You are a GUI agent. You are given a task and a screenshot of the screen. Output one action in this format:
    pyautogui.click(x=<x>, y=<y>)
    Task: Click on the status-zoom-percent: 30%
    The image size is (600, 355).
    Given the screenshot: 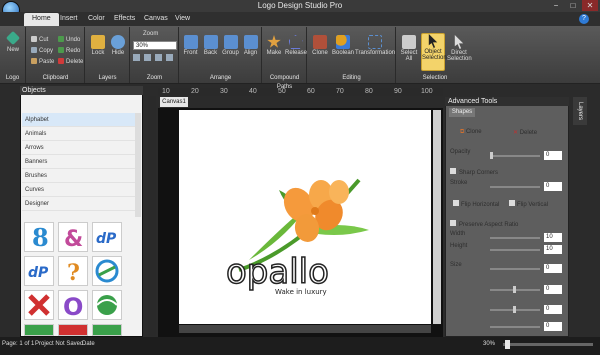 What is the action you would take?
    pyautogui.click(x=489, y=344)
    